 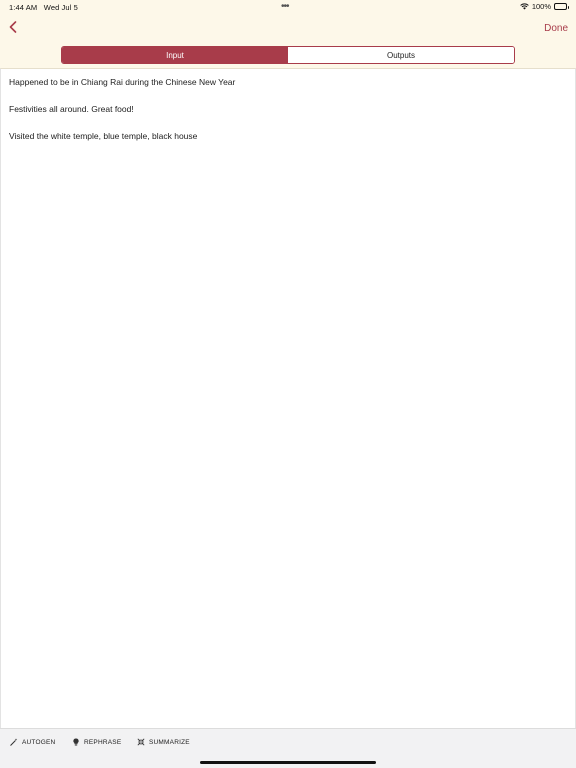 I want to click on status-date: Wed Jul 5, so click(x=60, y=7).